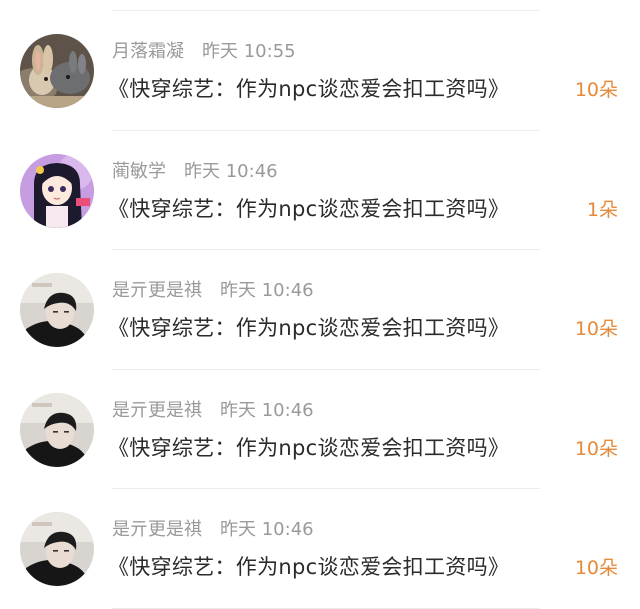 Image resolution: width=640 pixels, height=609 pixels. What do you see at coordinates (139, 171) in the screenshot?
I see `username: 蔺敏学` at bounding box center [139, 171].